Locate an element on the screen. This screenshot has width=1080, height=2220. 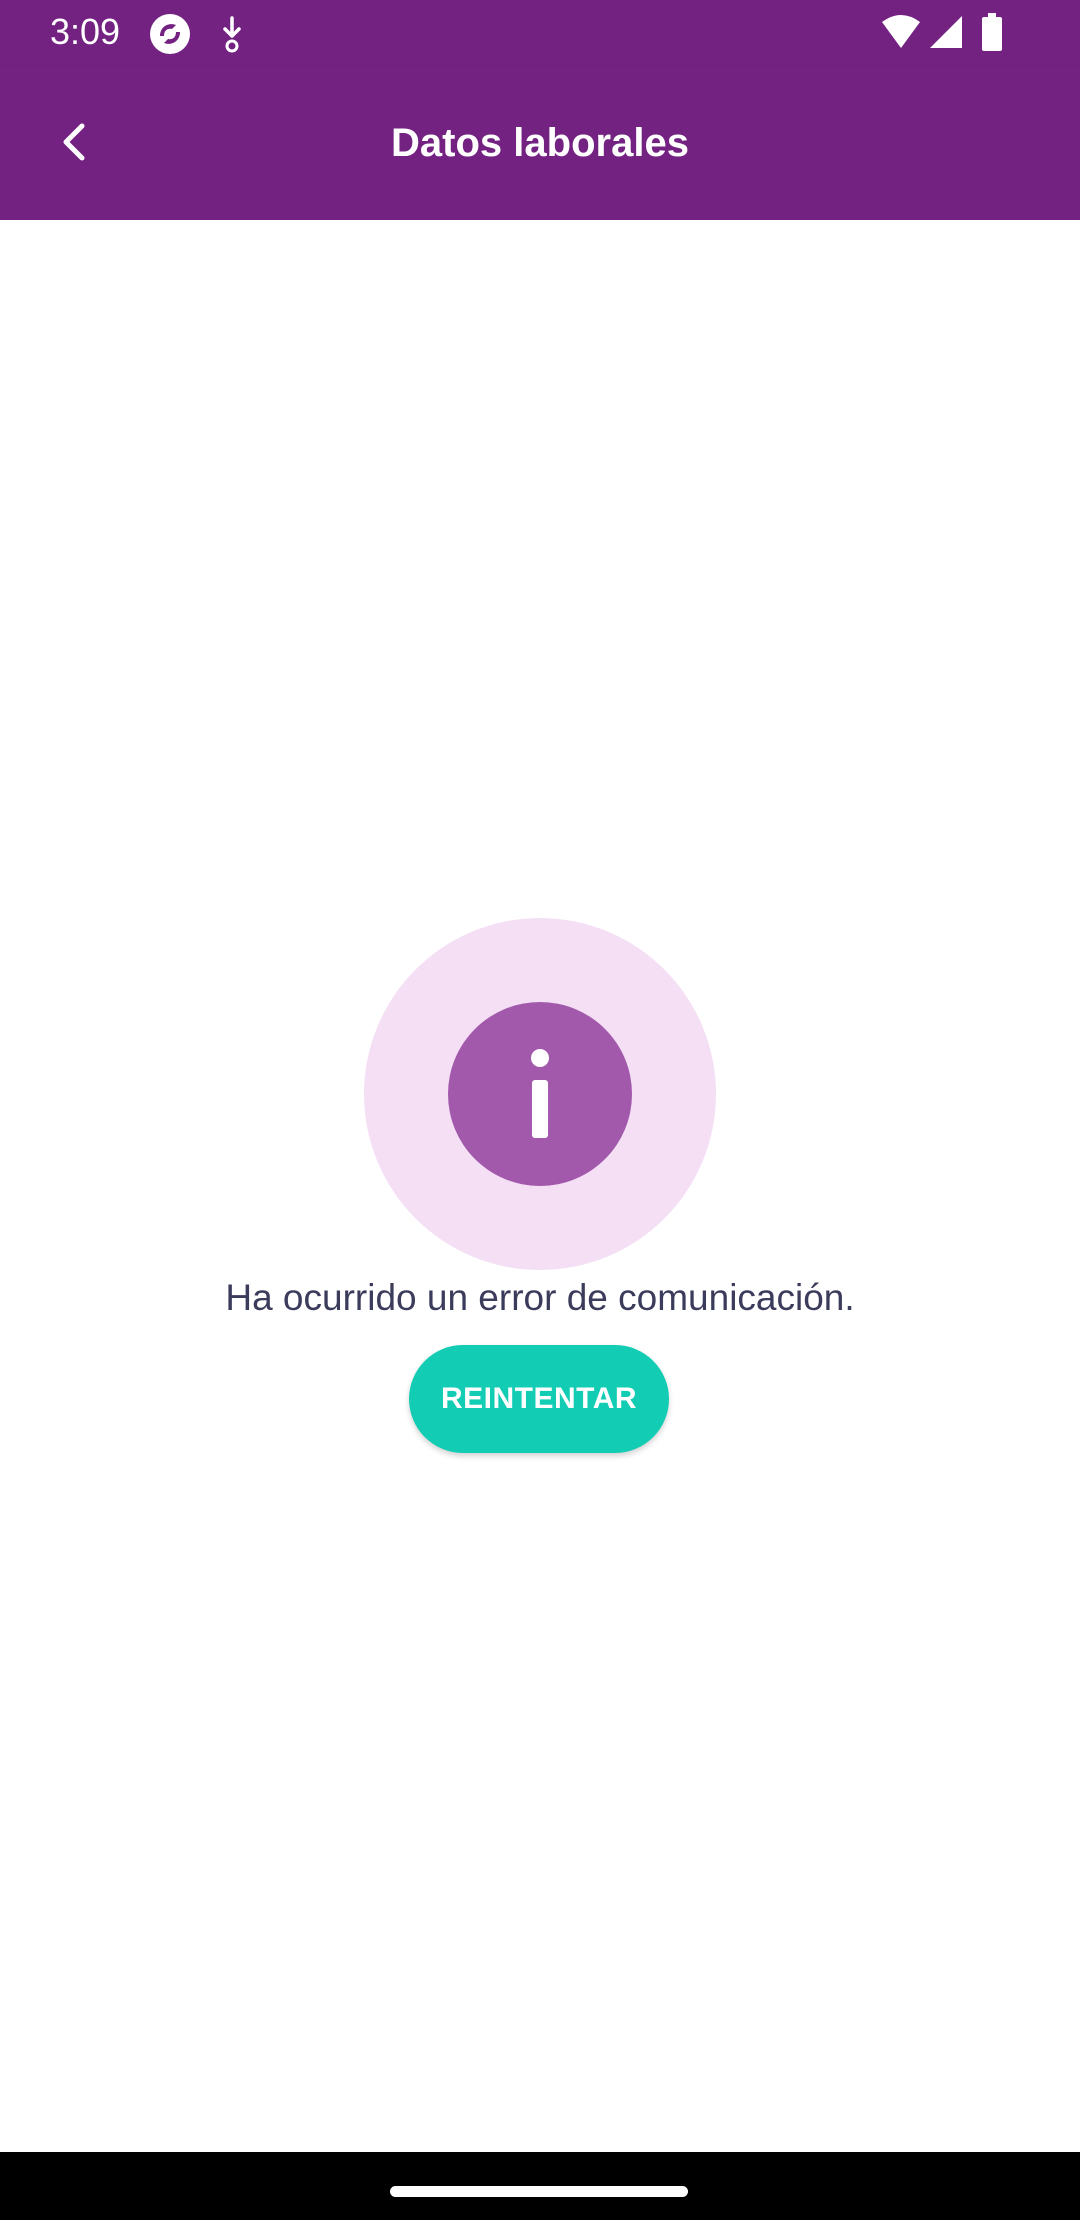
wifi-icon is located at coordinates (901, 31).